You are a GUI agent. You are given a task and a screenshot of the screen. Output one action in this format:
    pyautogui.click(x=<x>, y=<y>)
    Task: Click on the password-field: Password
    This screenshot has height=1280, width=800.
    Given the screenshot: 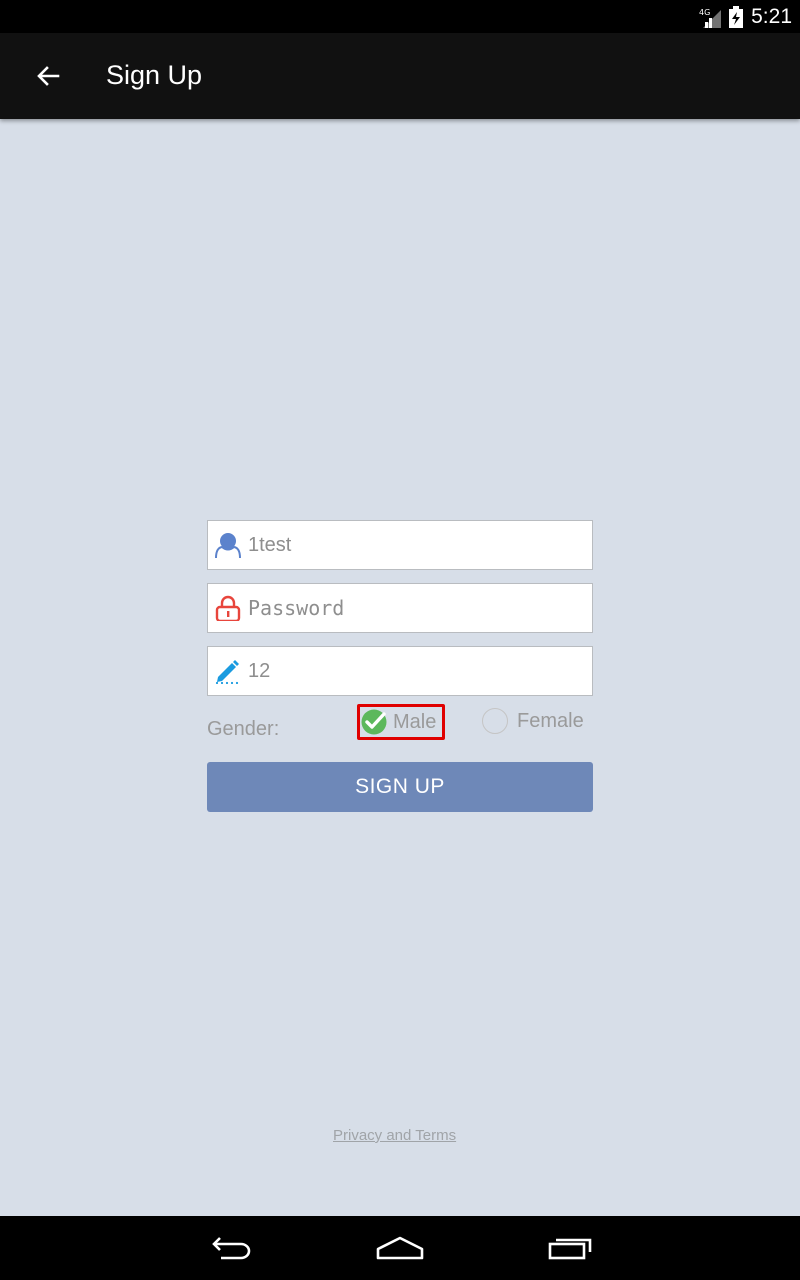 What is the action you would take?
    pyautogui.click(x=400, y=608)
    